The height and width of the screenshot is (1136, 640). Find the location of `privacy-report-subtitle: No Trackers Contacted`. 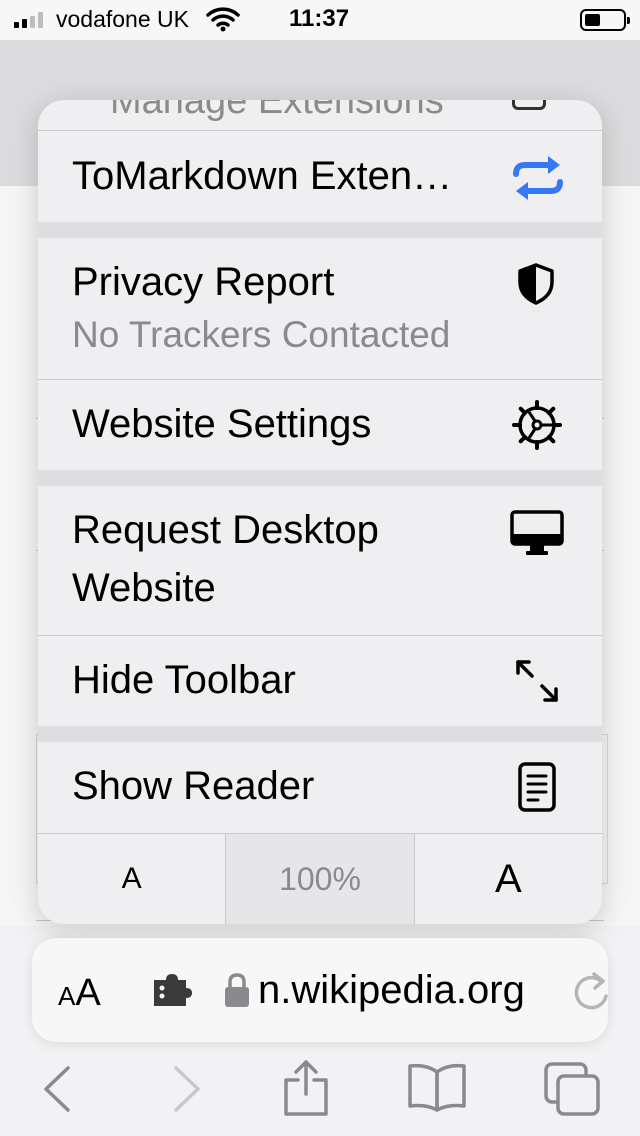

privacy-report-subtitle: No Trackers Contacted is located at coordinates (261, 334).